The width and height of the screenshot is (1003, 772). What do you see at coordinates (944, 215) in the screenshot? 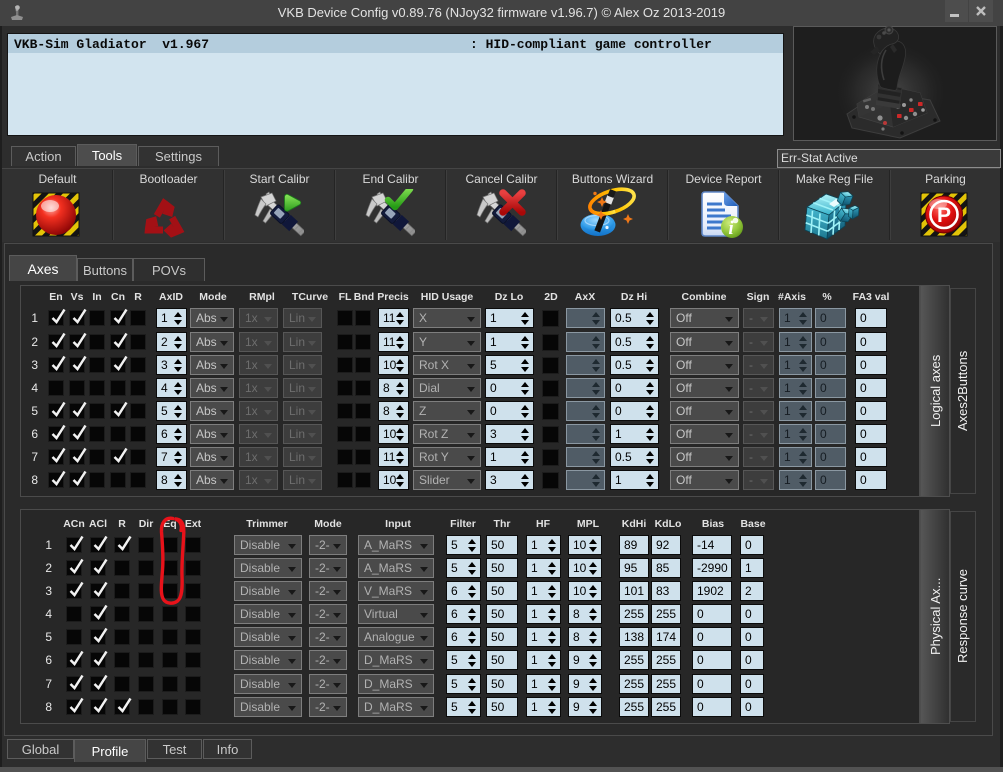
I see `svg-text: P` at bounding box center [944, 215].